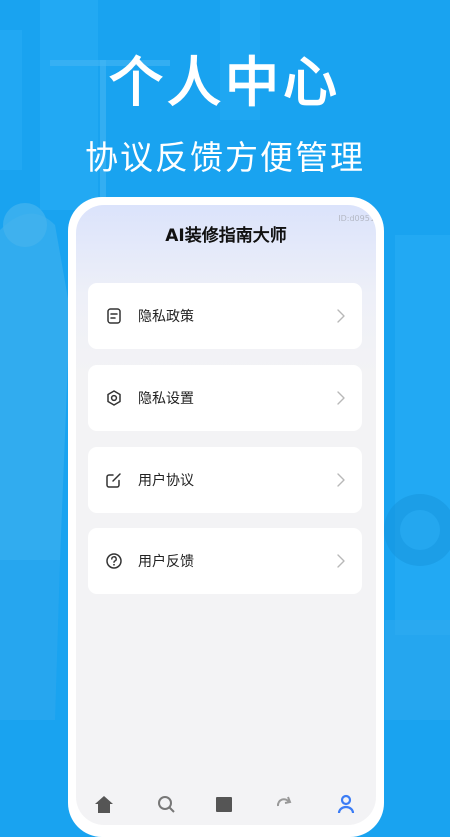 The image size is (450, 837). Describe the element at coordinates (114, 561) in the screenshot. I see `help-icon` at that location.